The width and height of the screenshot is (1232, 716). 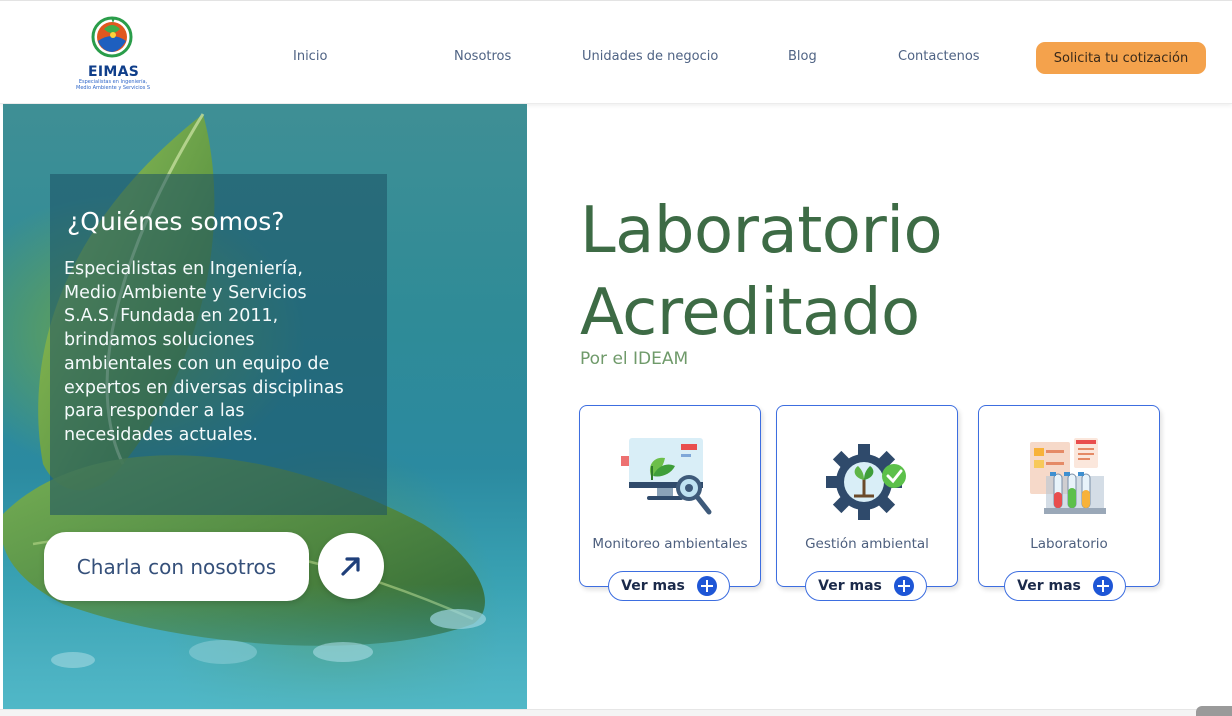 I want to click on nav-blog: Blog, so click(x=802, y=56).